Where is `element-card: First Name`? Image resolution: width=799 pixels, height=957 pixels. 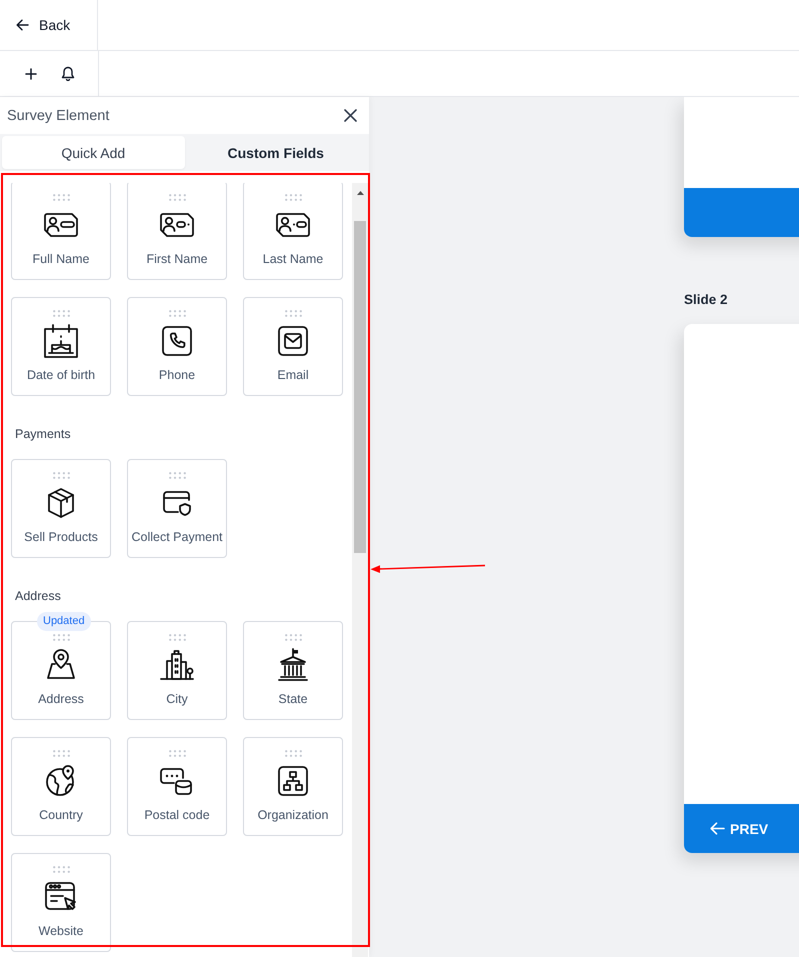
element-card: First Name is located at coordinates (177, 231).